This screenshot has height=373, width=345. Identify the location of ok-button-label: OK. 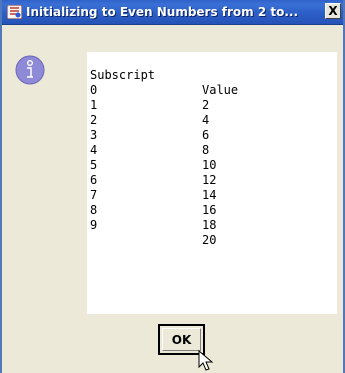
(181, 339).